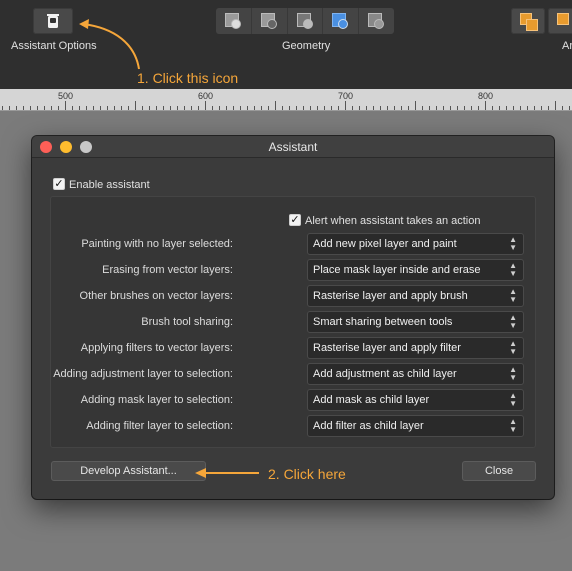 The width and height of the screenshot is (572, 571). Describe the element at coordinates (371, 400) in the screenshot. I see `setting-select-value: Add mask as child layer` at that location.